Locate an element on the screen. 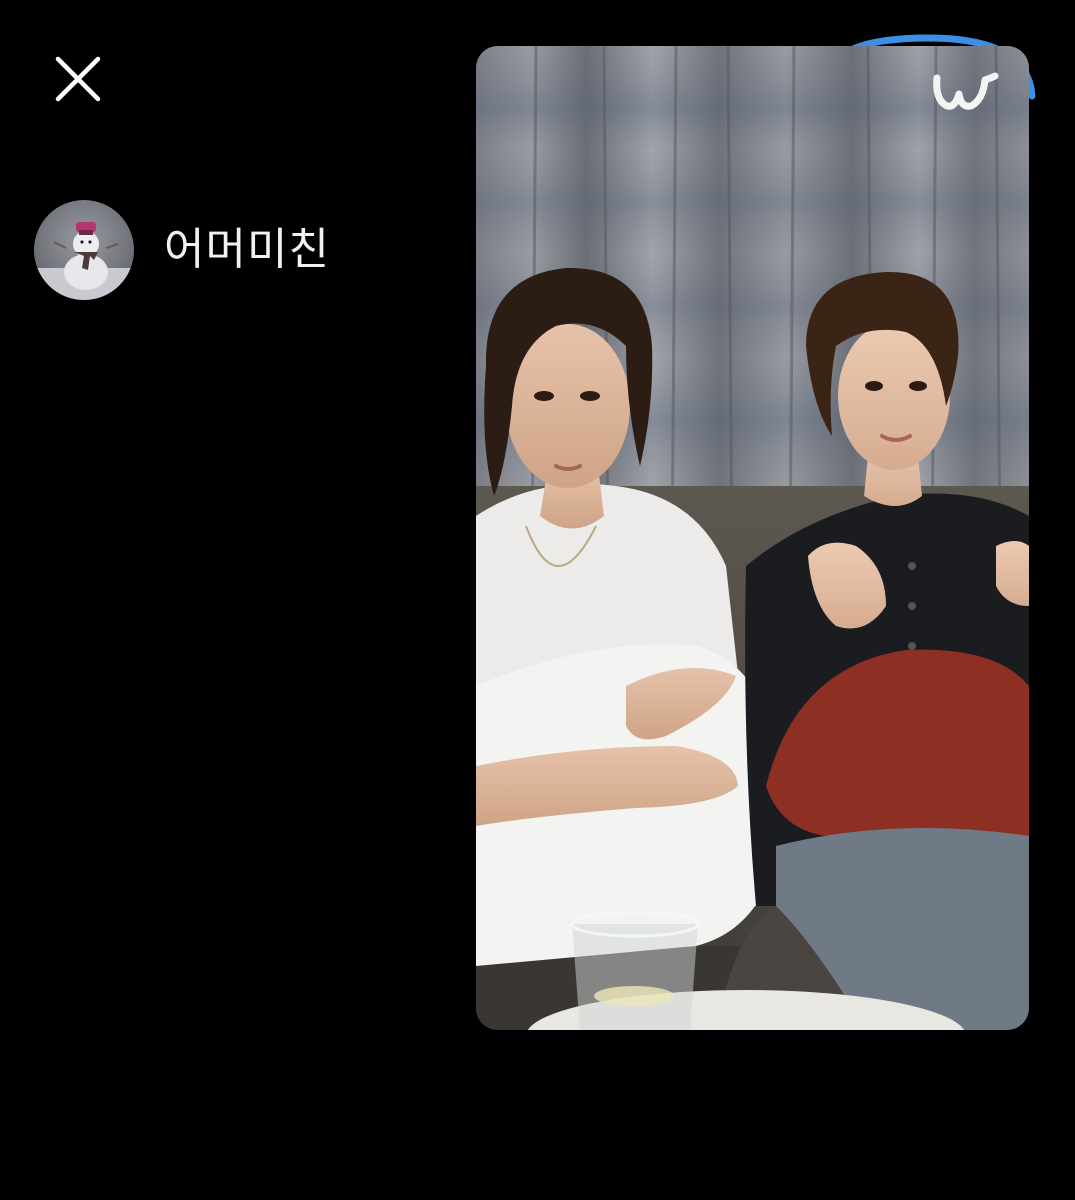 The image size is (1075, 1200). weverse-logo-icon is located at coordinates (966, 91).